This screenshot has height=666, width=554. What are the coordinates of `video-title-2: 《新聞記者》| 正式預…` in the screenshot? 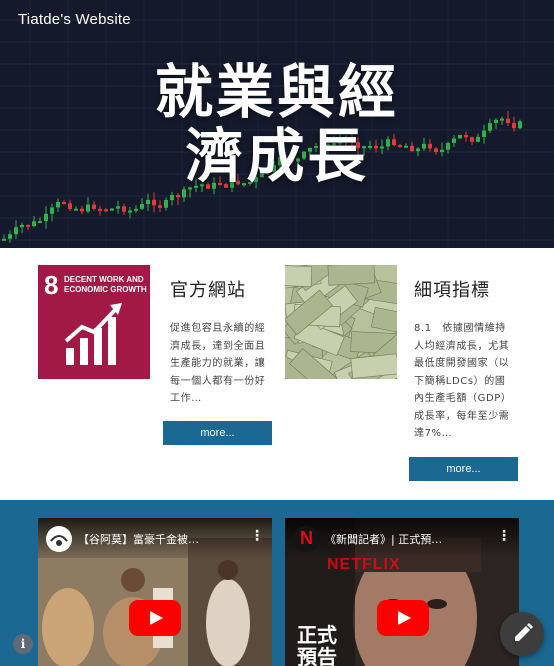 It's located at (383, 539).